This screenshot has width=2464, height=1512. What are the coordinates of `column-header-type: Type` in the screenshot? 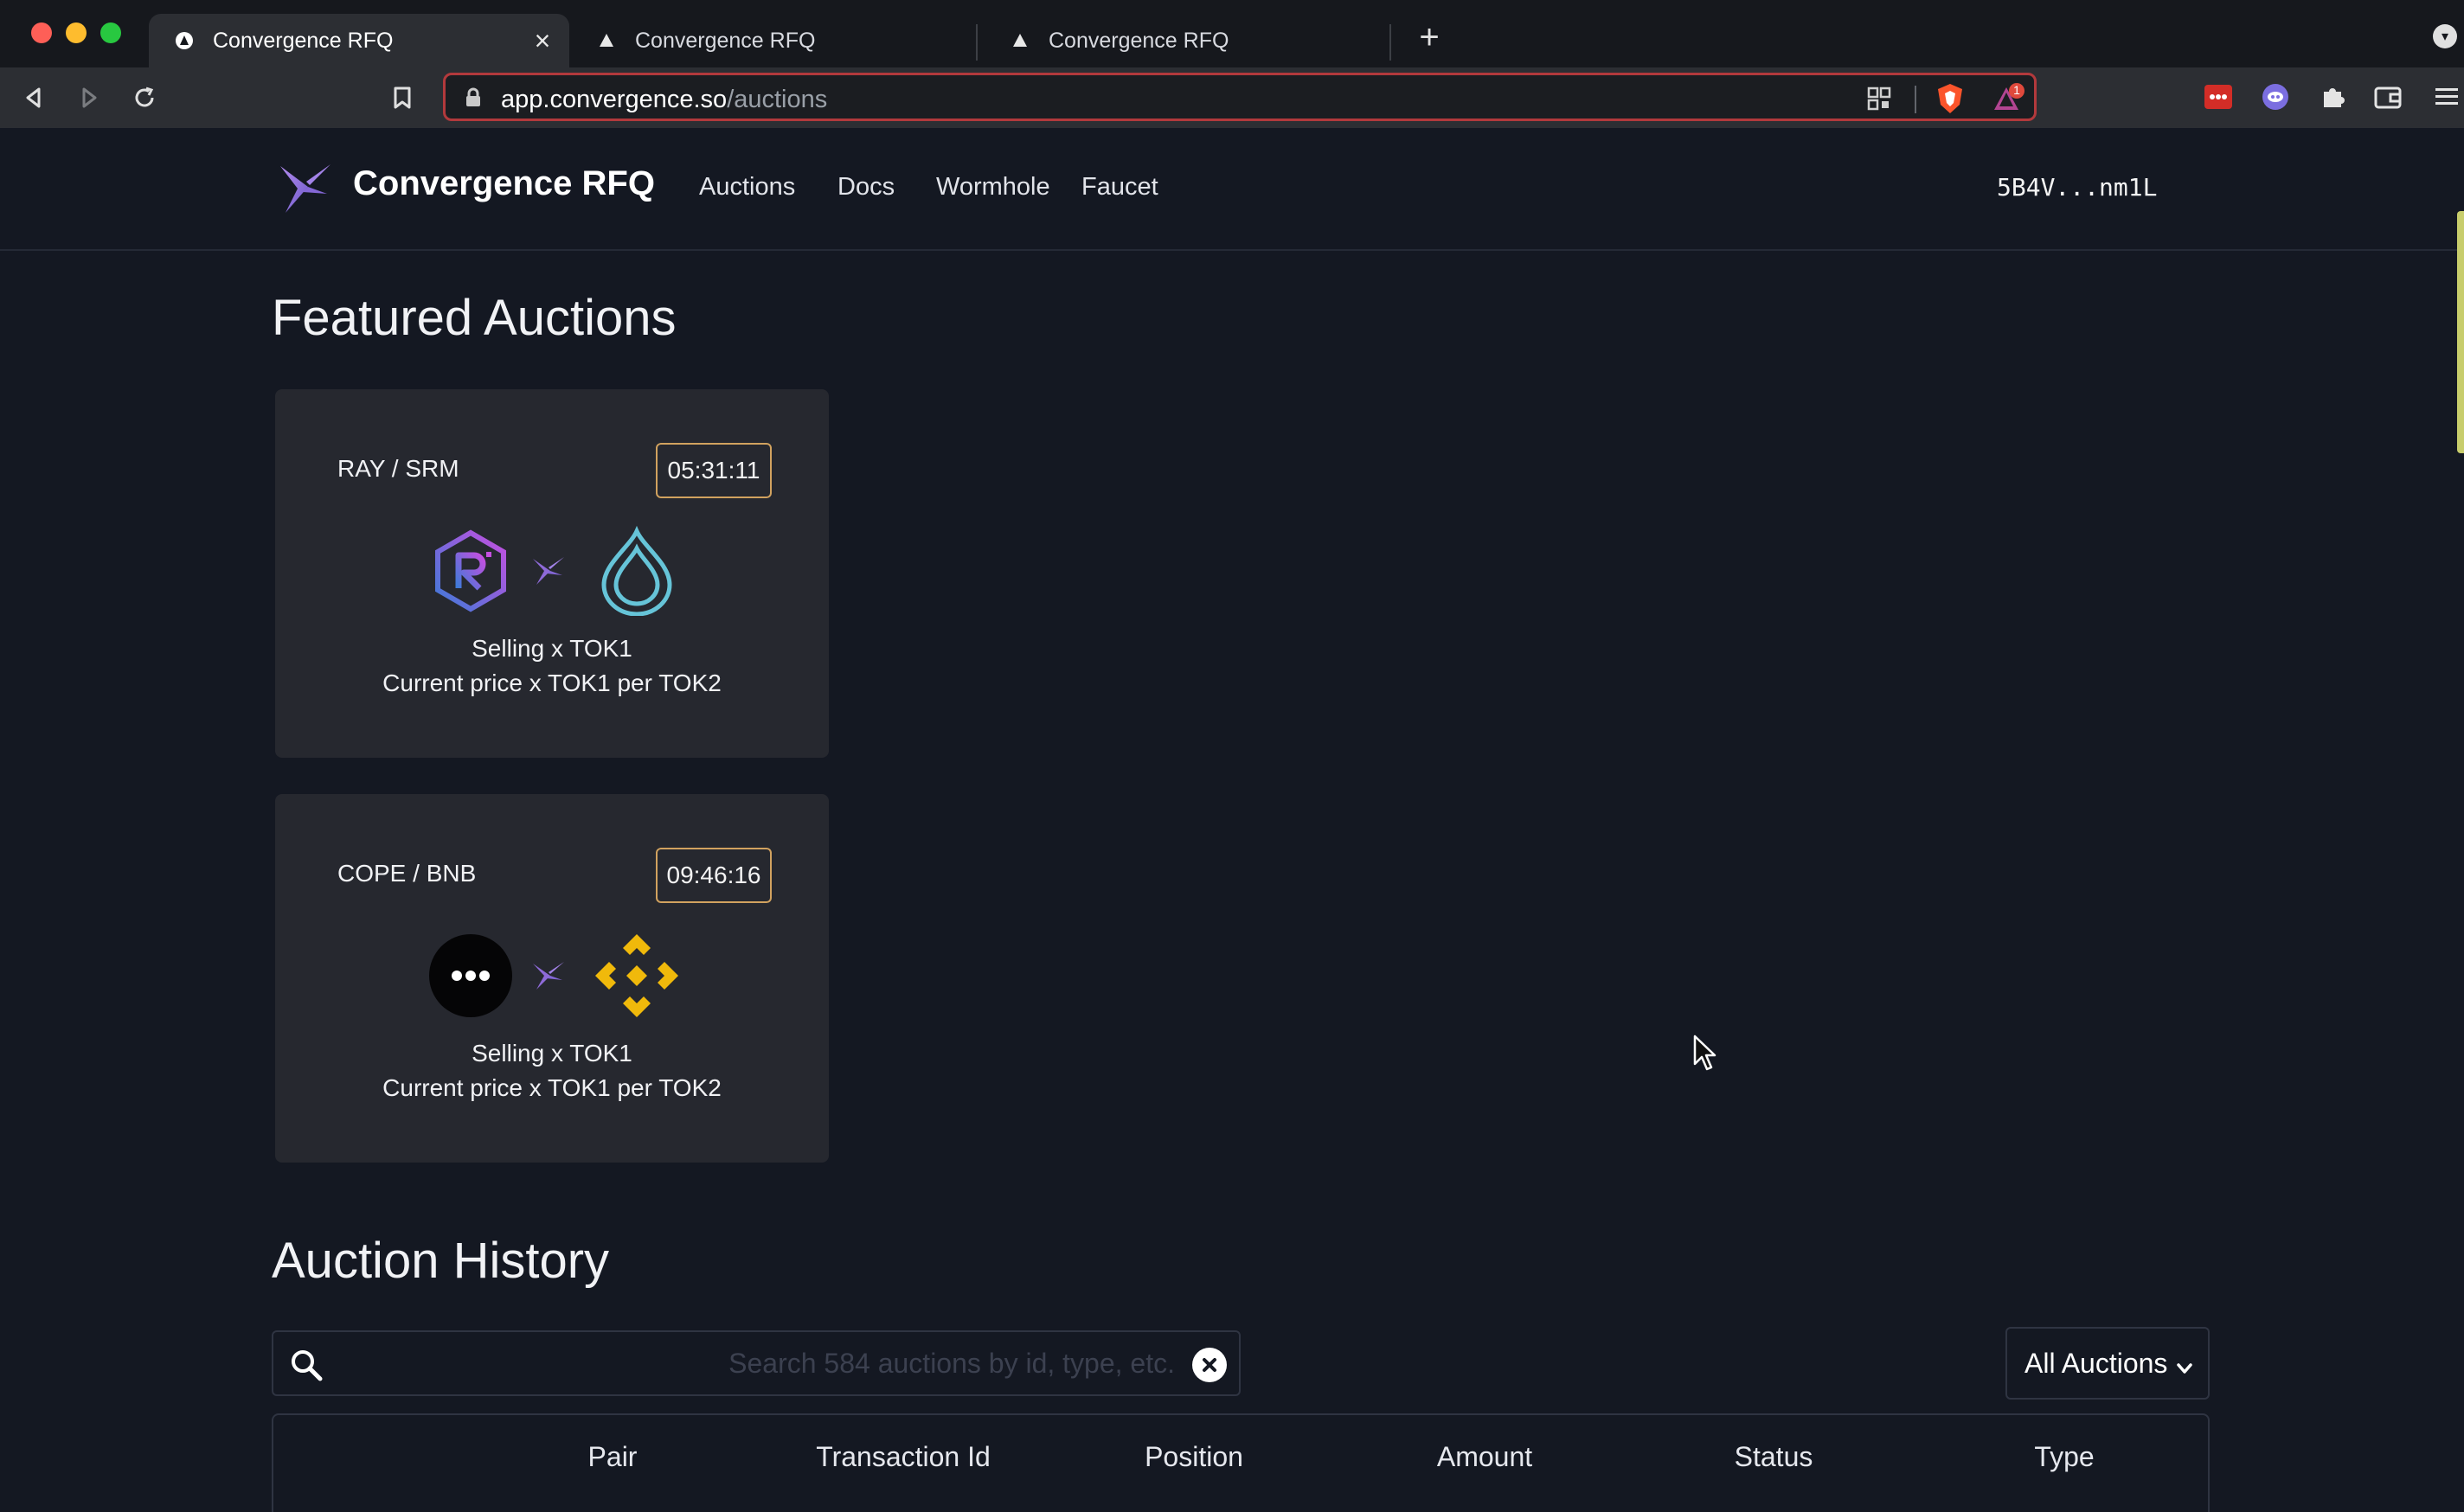 It's located at (2064, 1457).